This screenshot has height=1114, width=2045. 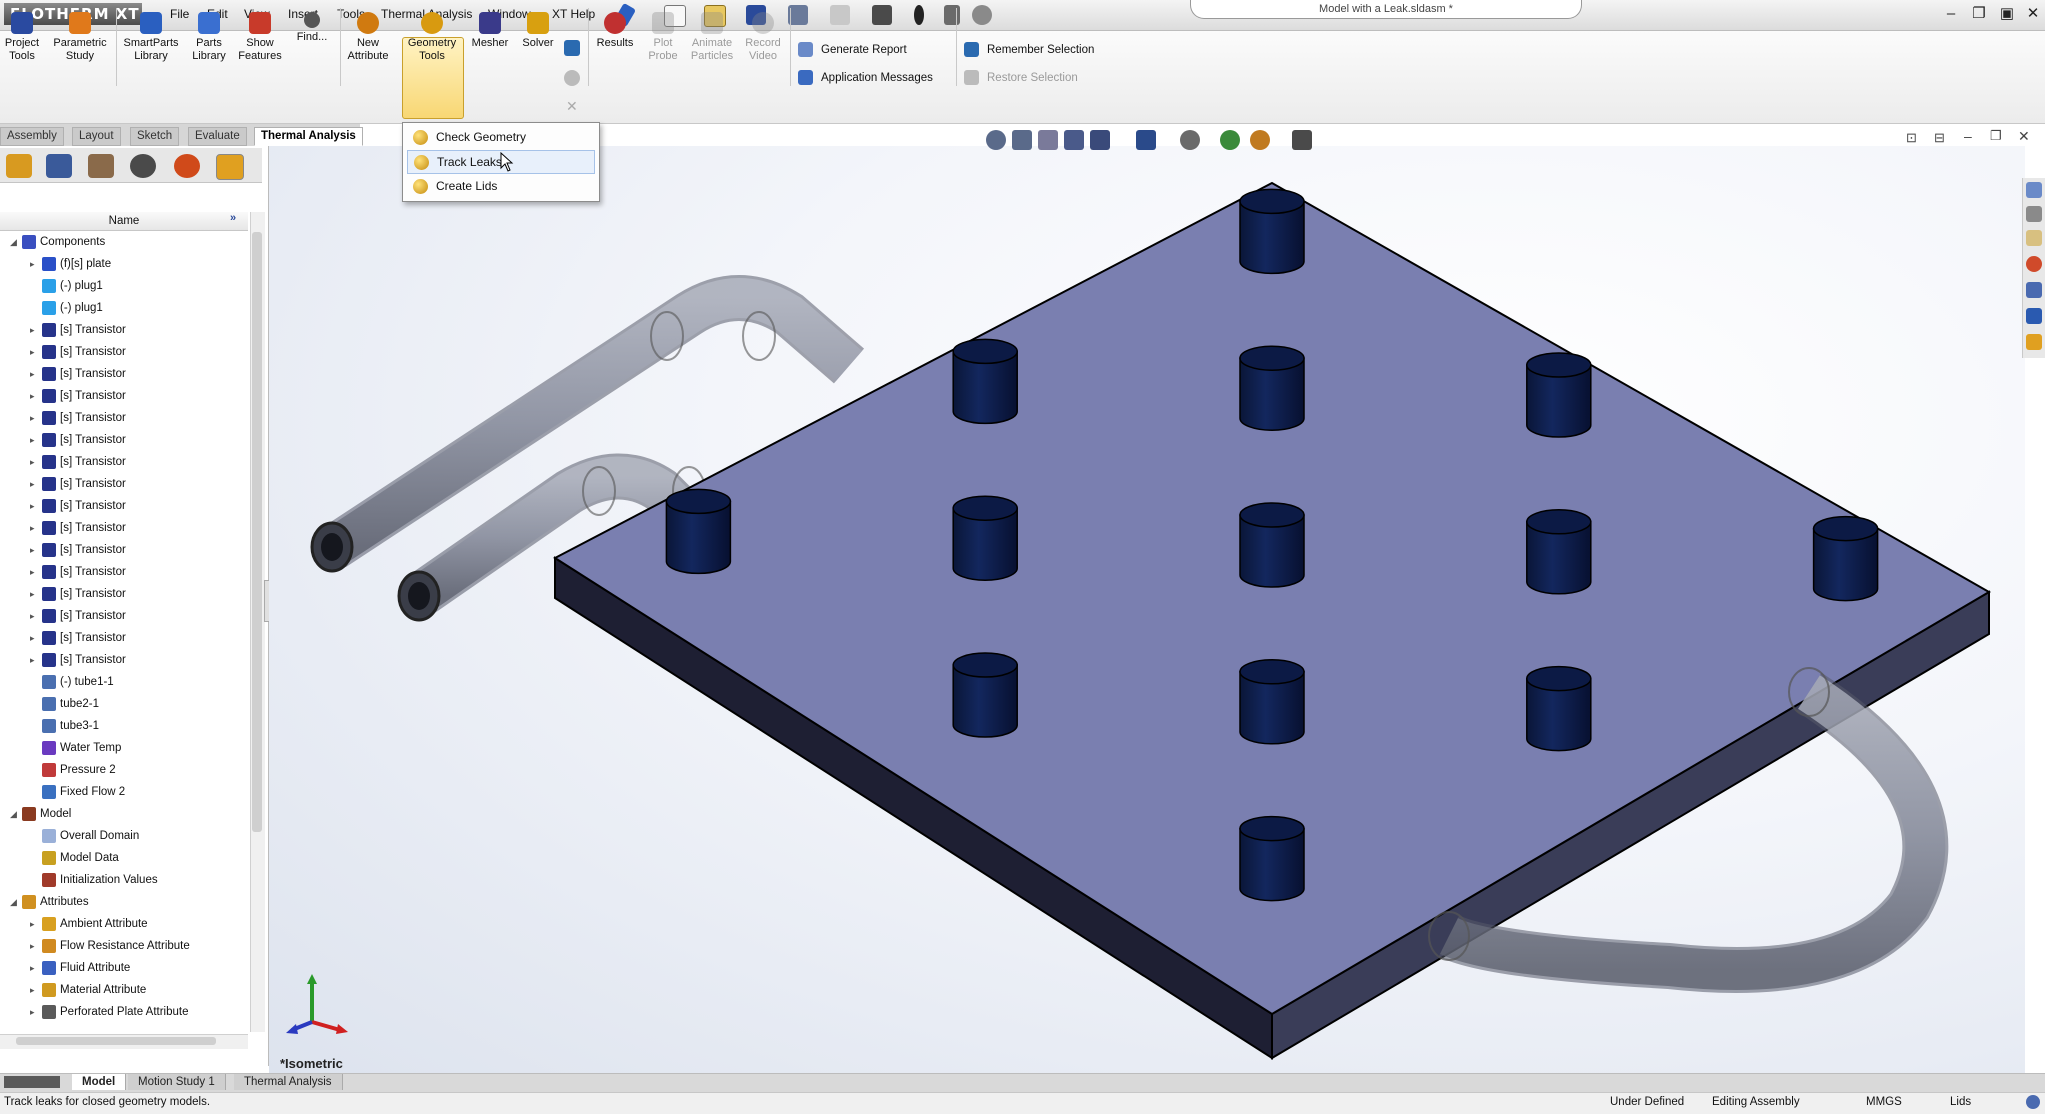 What do you see at coordinates (763, 46) in the screenshot?
I see `record-video-button: Record Video` at bounding box center [763, 46].